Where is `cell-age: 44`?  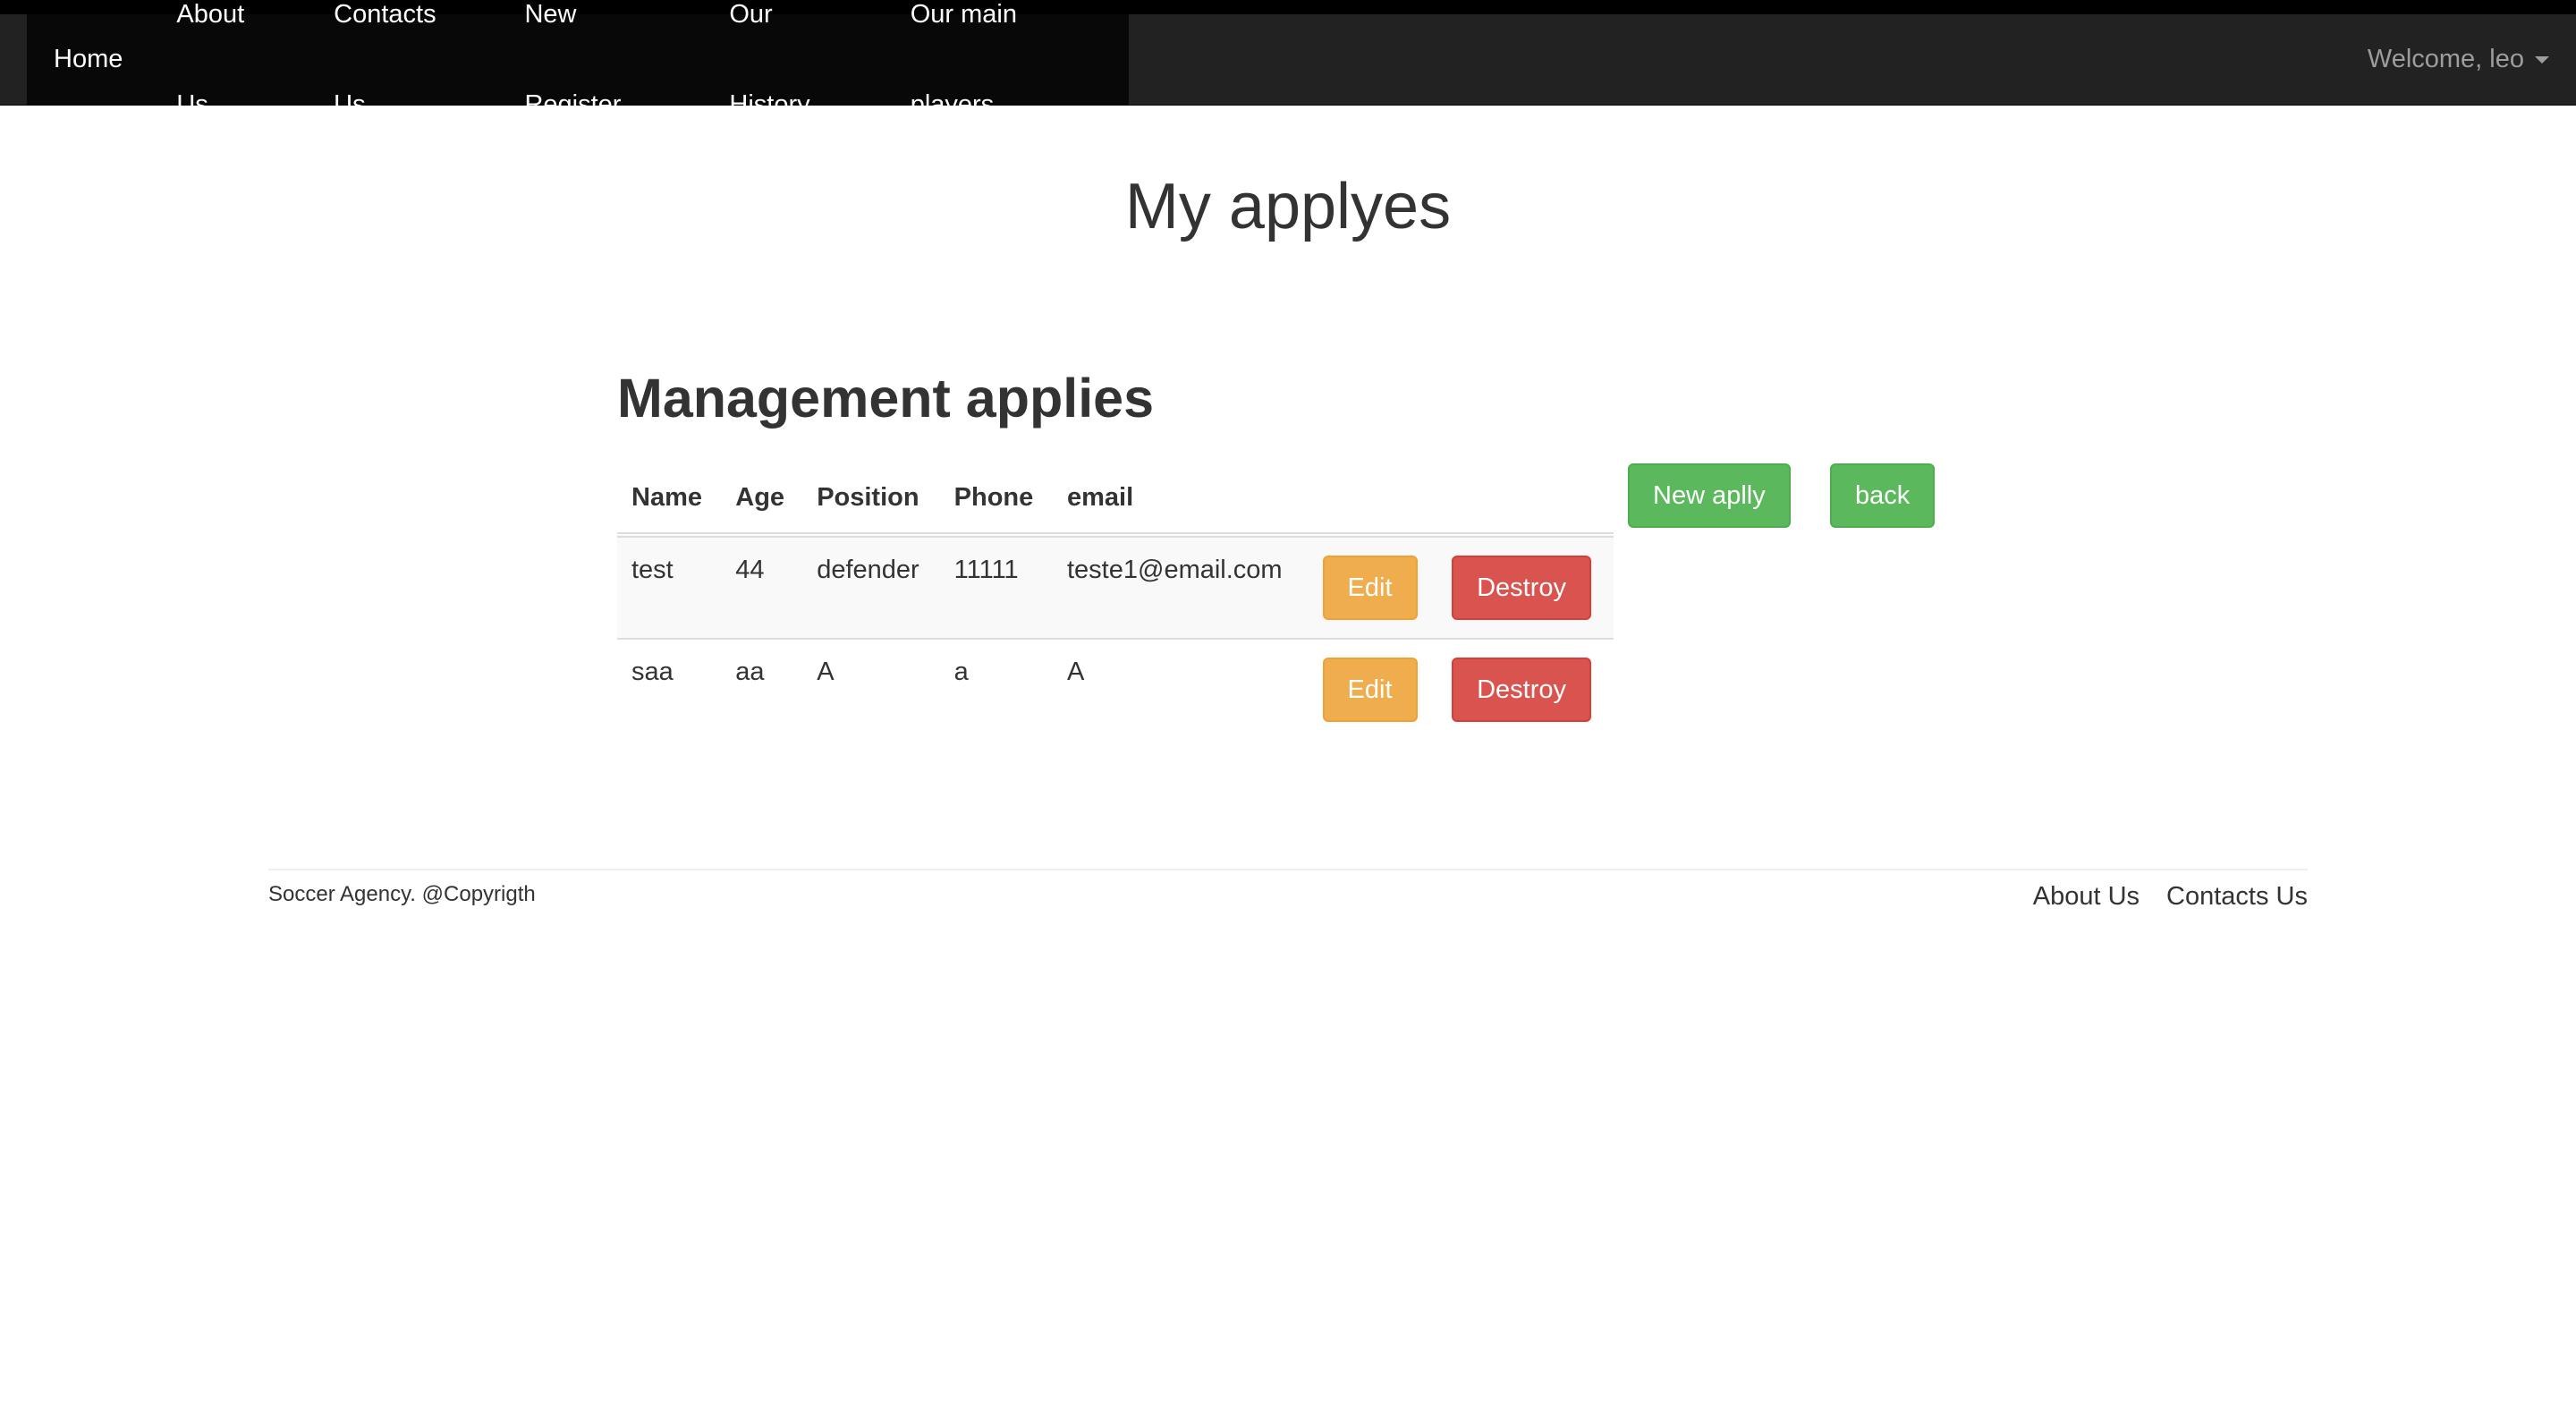 cell-age: 44 is located at coordinates (762, 586).